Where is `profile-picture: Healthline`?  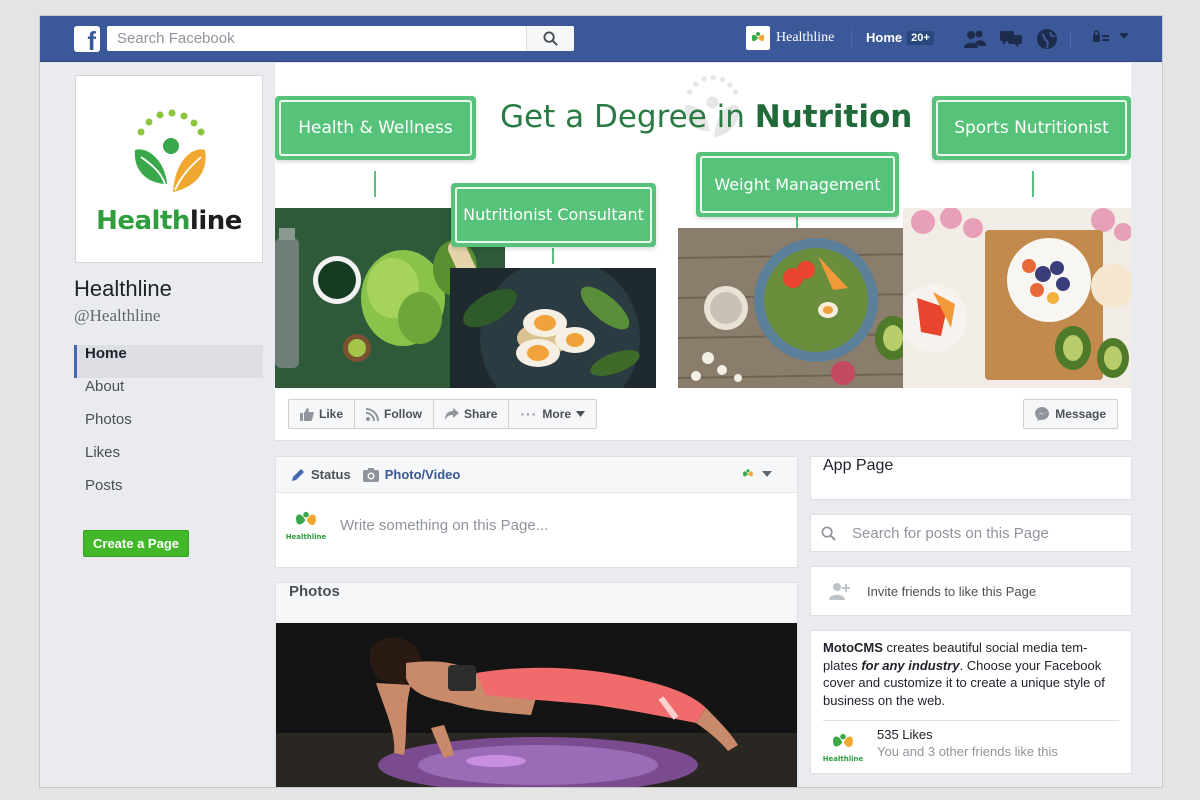
profile-picture: Healthline is located at coordinates (169, 169).